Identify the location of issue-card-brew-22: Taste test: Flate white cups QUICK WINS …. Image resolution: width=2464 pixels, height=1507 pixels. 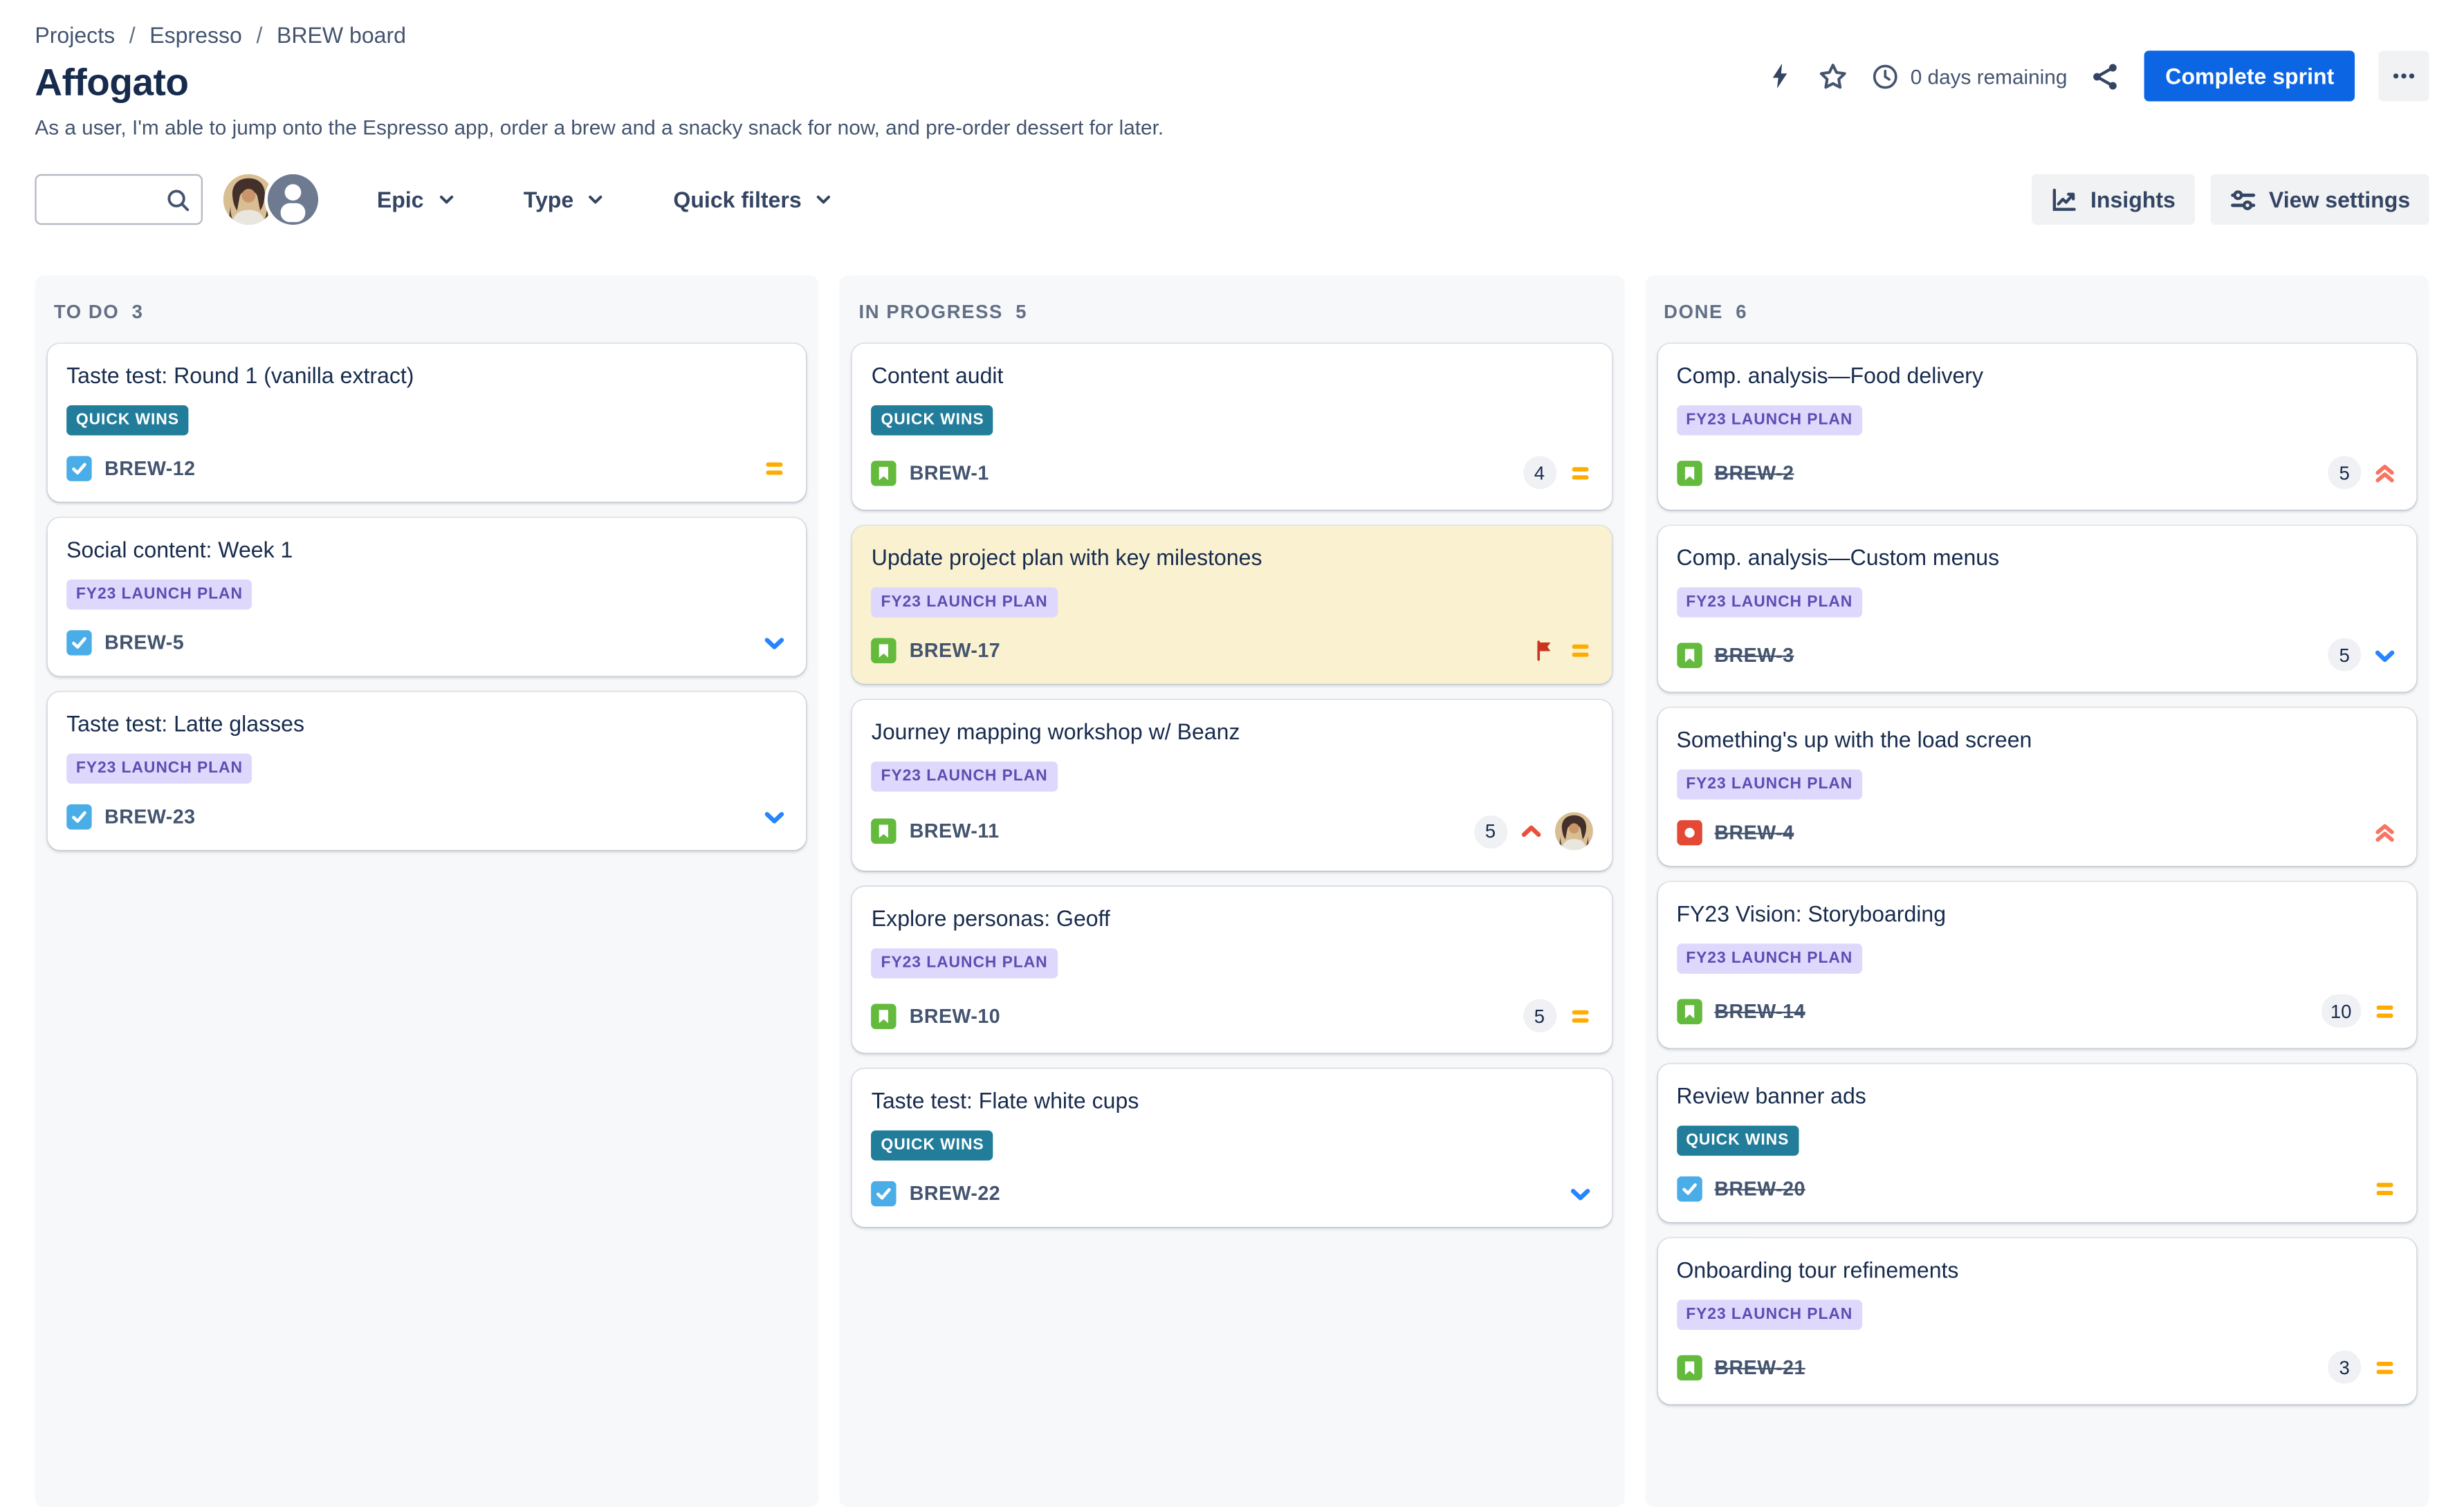
(1232, 1148).